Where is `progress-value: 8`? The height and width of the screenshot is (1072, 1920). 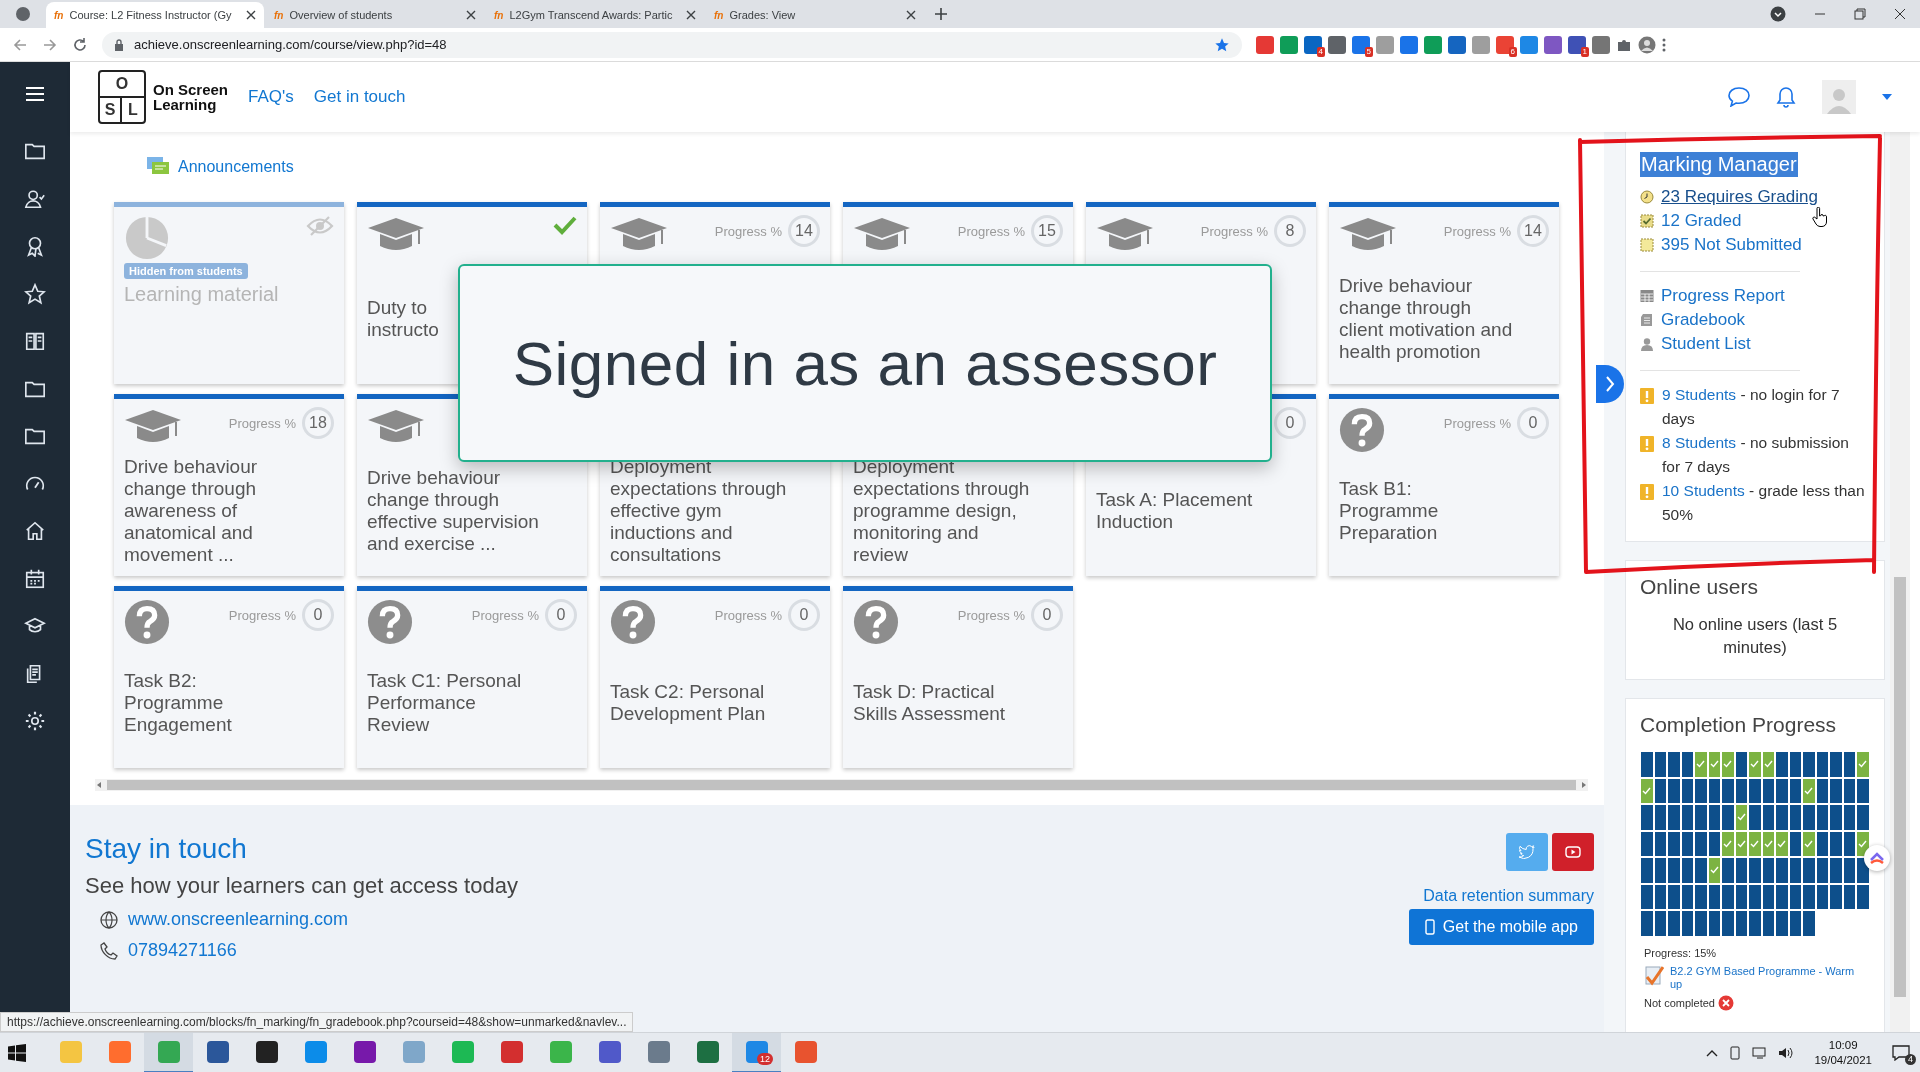 progress-value: 8 is located at coordinates (1290, 231).